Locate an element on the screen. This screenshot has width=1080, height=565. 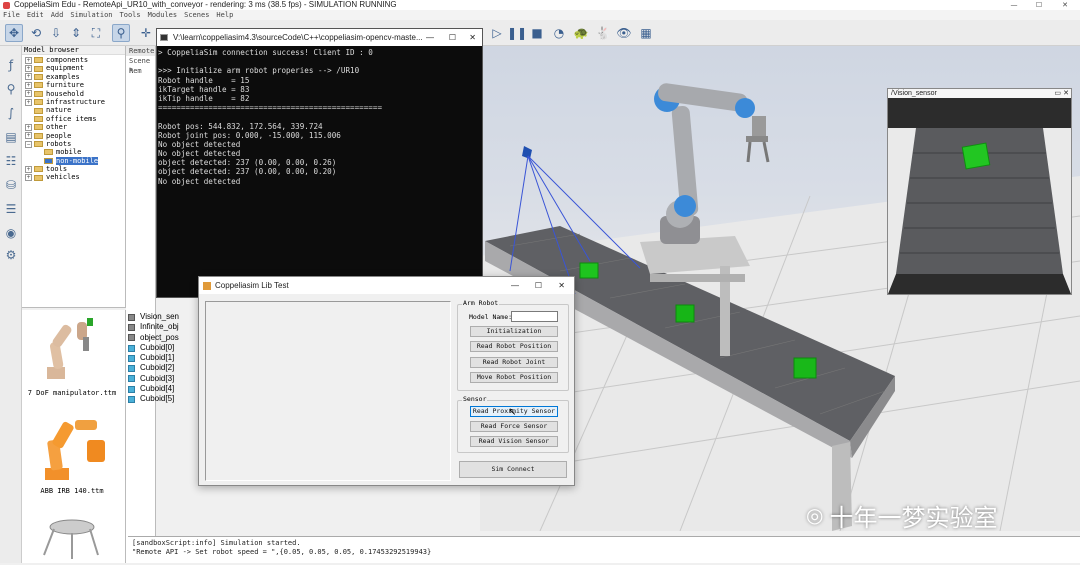
select-icon: ⚲ is located at coordinates (121, 33).